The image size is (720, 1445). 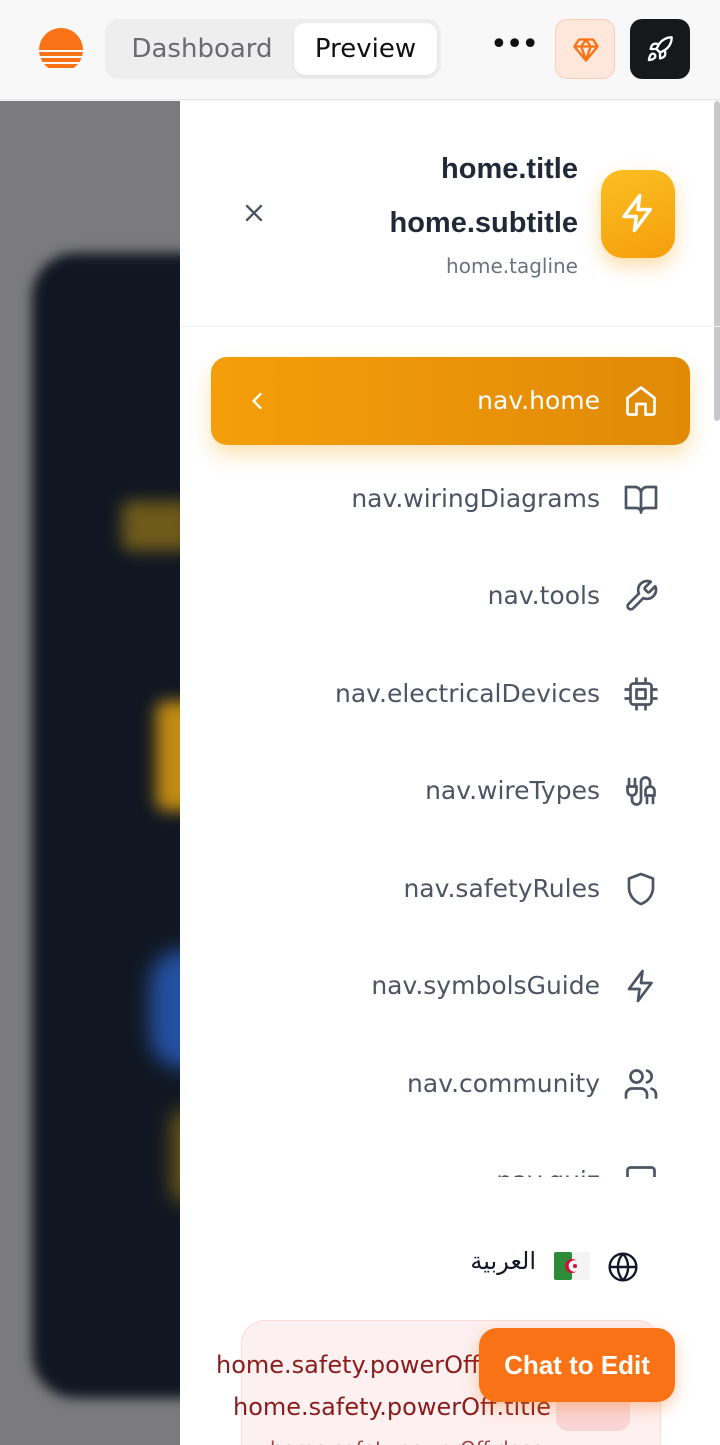 What do you see at coordinates (256, 401) in the screenshot?
I see `chevron-left-icon` at bounding box center [256, 401].